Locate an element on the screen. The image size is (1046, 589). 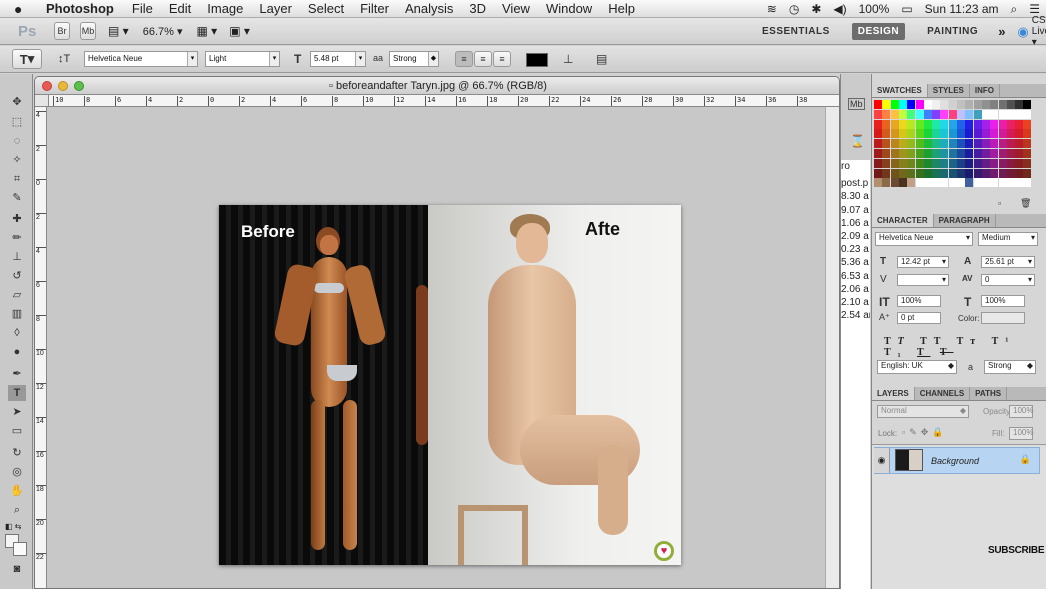
zoom-window-button is located at coordinates (79, 86).